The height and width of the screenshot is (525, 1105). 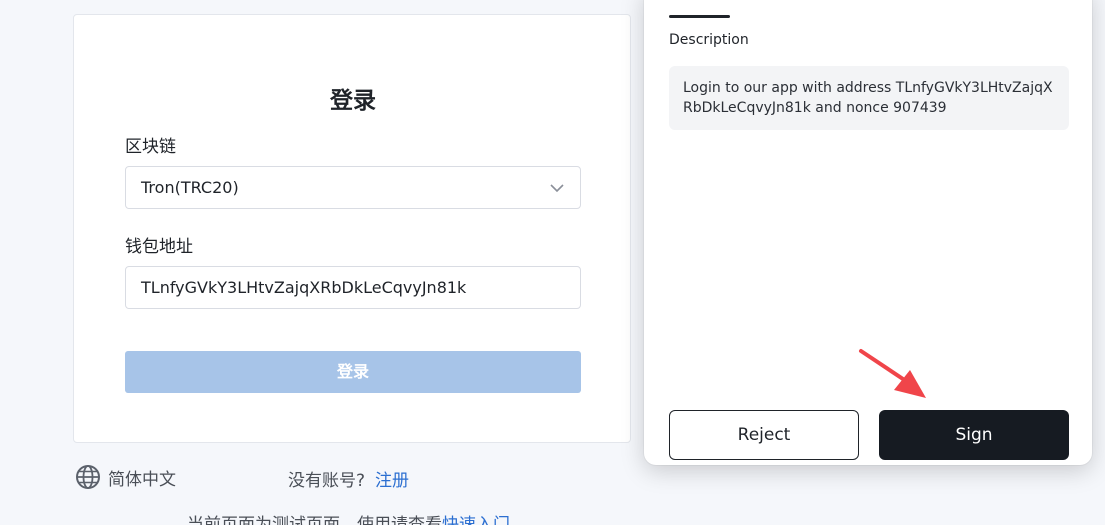 I want to click on red-arrow-icon, so click(x=892, y=373).